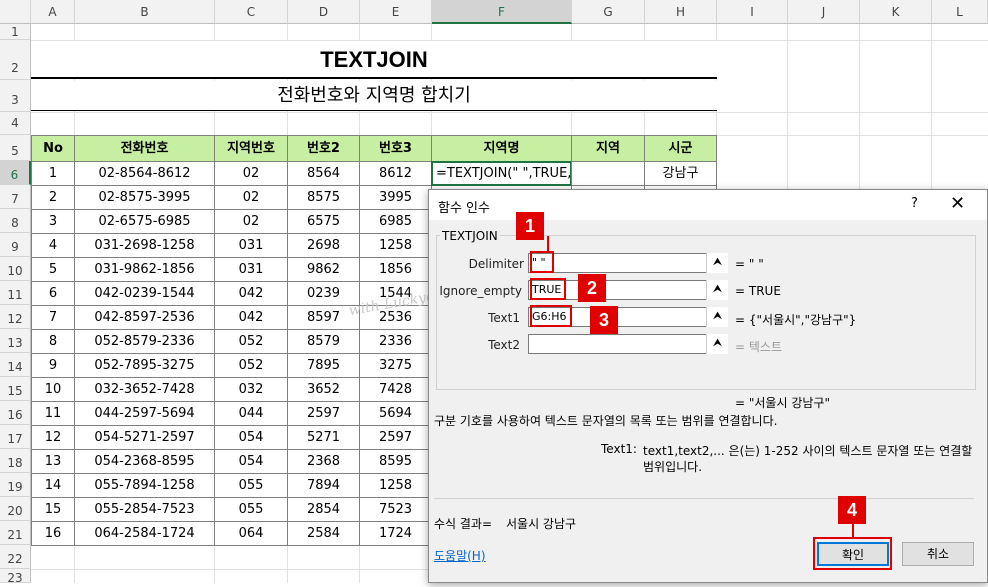 The width and height of the screenshot is (988, 587). Describe the element at coordinates (323, 365) in the screenshot. I see `cell-number2: 7895` at that location.